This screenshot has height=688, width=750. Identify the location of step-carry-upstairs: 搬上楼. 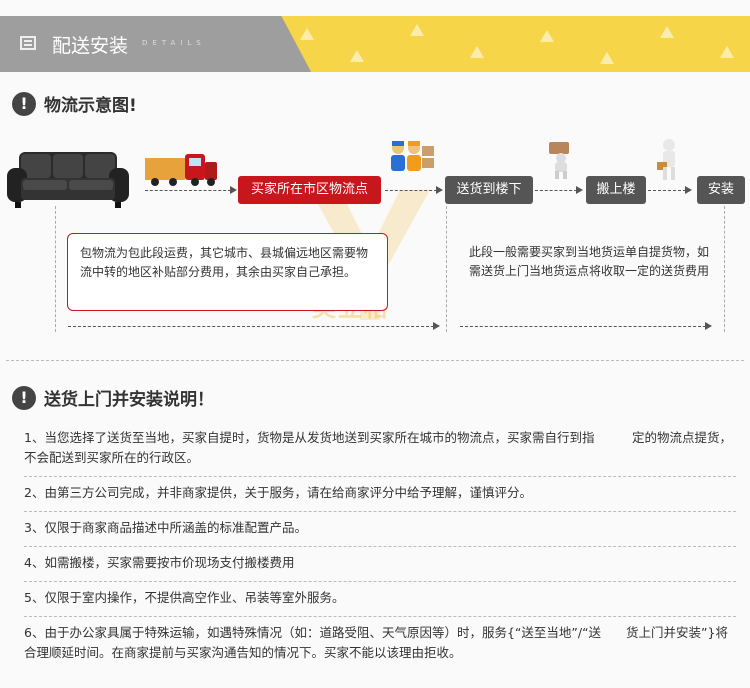
(616, 190).